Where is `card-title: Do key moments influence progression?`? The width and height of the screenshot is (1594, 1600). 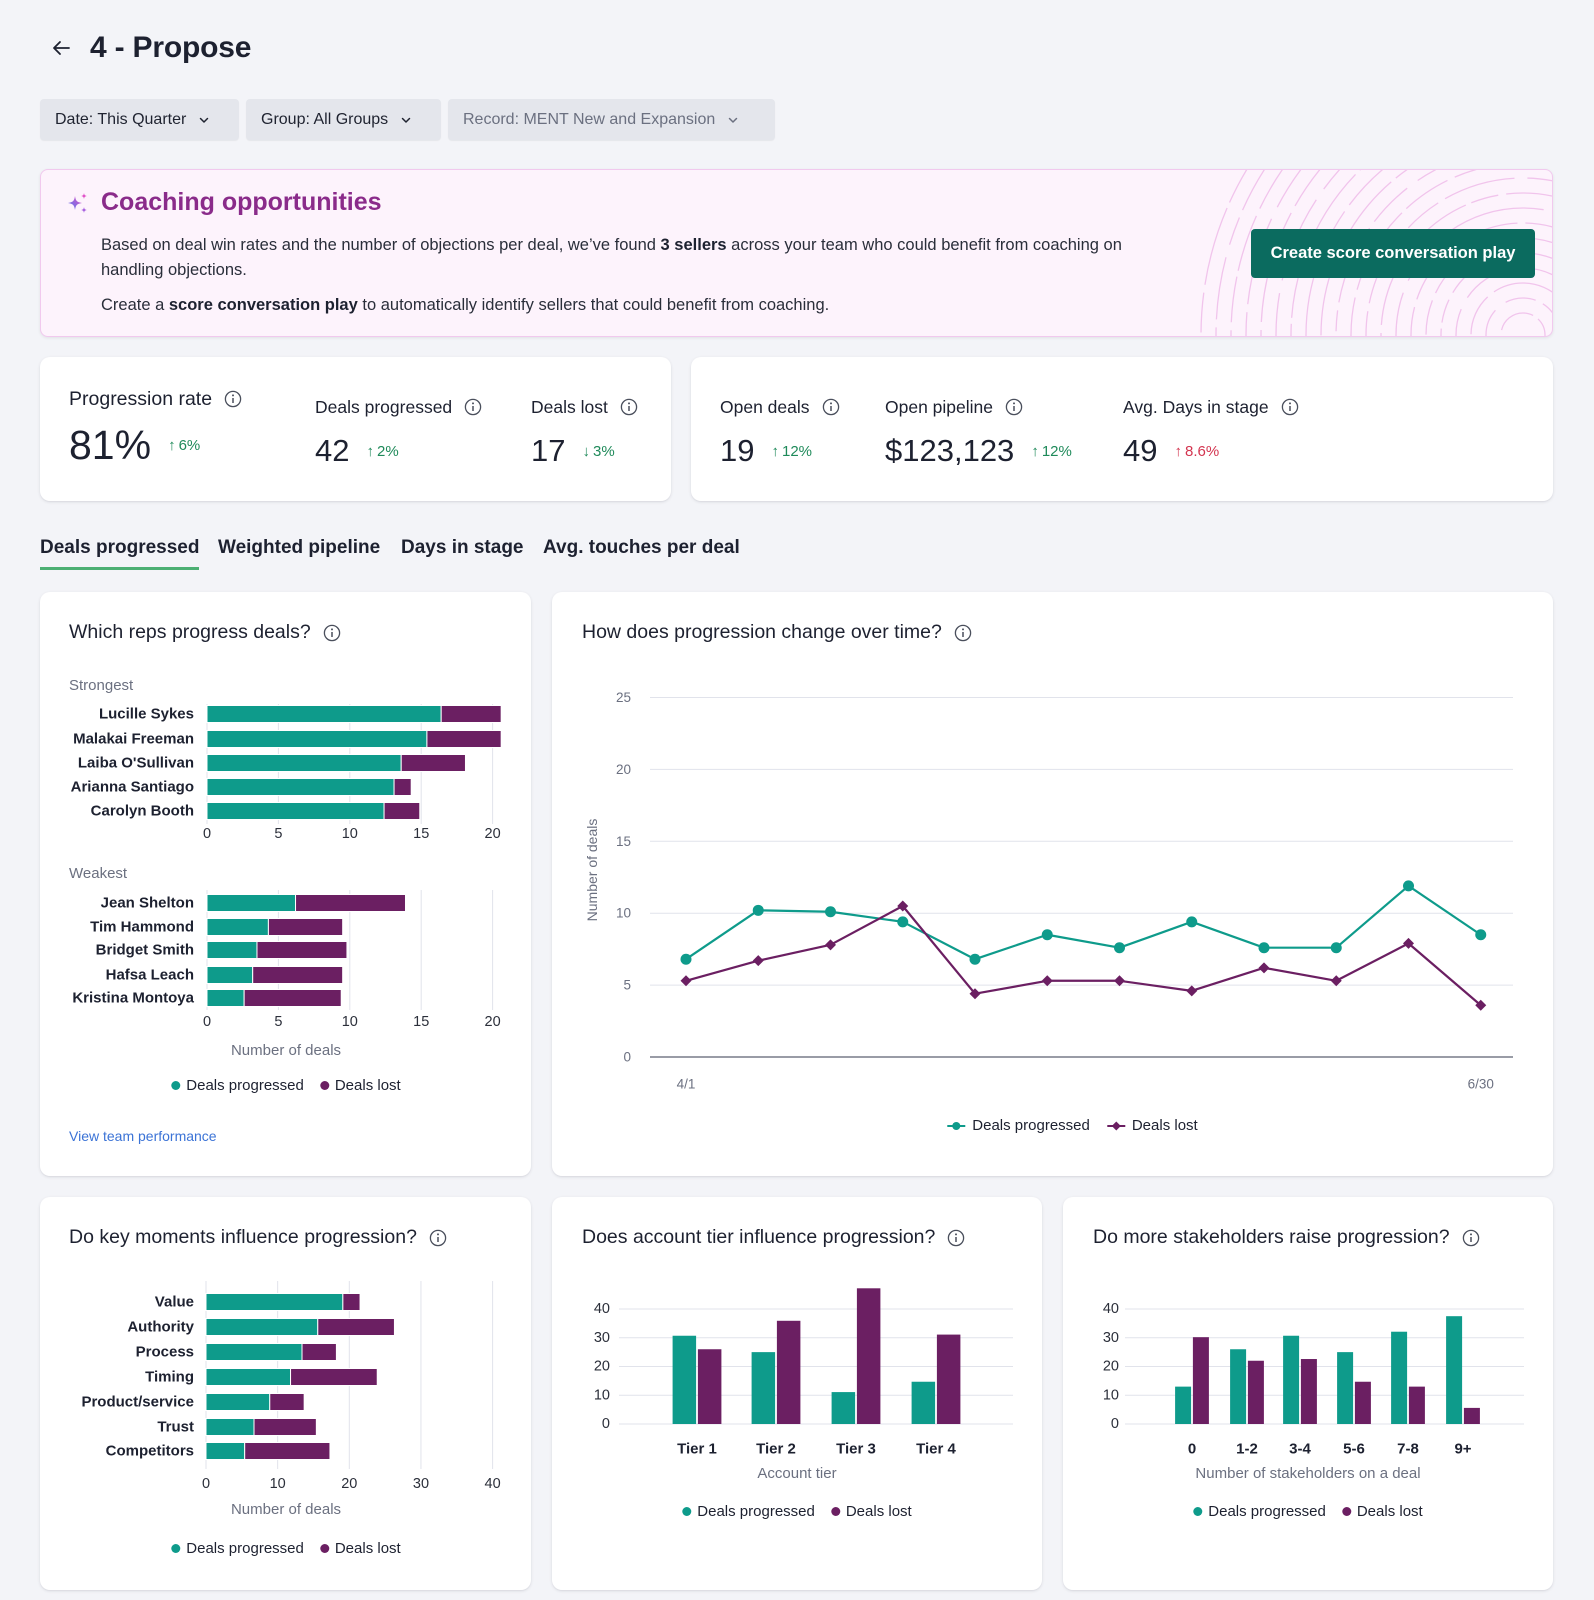
card-title: Do key moments influence progression? is located at coordinates (258, 1237).